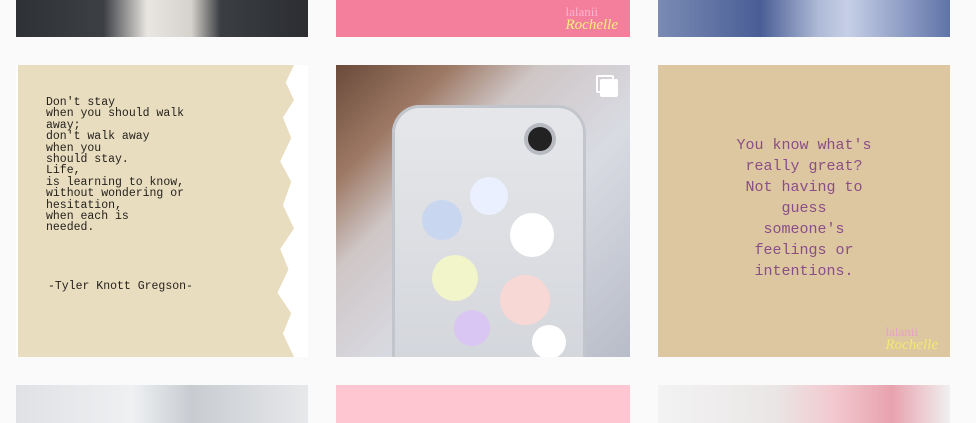  What do you see at coordinates (162, 18) in the screenshot?
I see `post-tile-feet-photo` at bounding box center [162, 18].